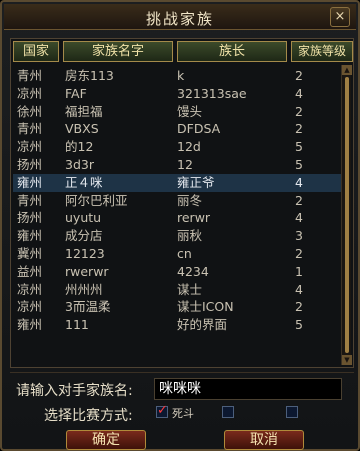 This screenshot has height=451, width=360. What do you see at coordinates (89, 75) in the screenshot?
I see `family-name-cell: 房东113` at bounding box center [89, 75].